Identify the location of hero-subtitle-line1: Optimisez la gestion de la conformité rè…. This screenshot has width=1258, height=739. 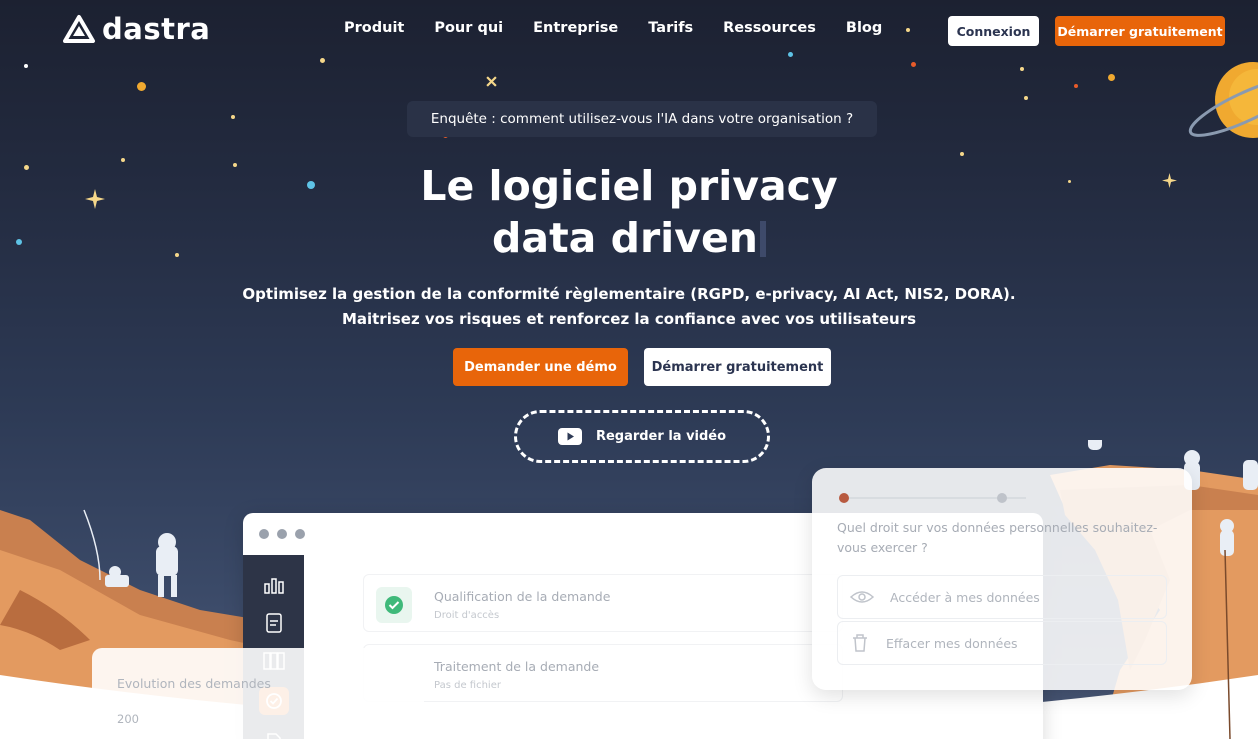
(629, 294).